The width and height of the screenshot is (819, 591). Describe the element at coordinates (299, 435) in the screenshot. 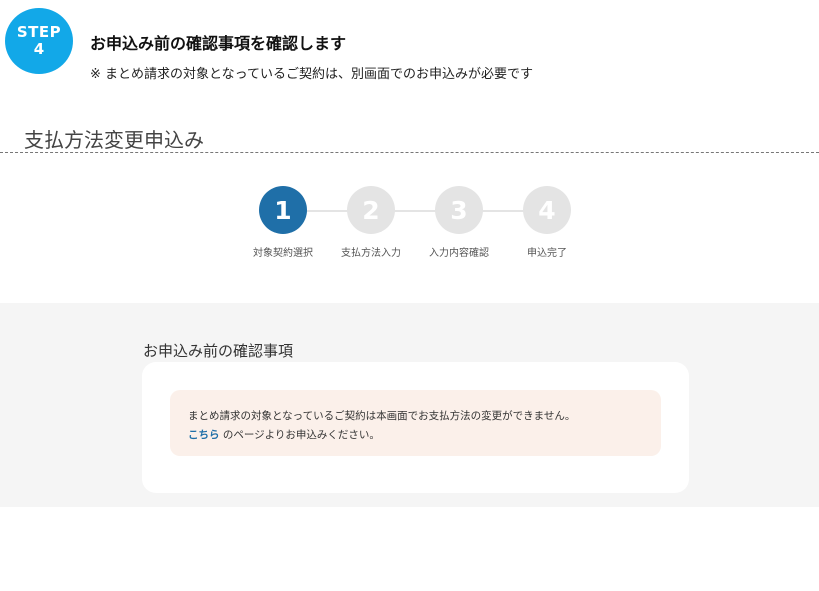

I see `notice-link-suffix: のページよりお申込みください。` at that location.